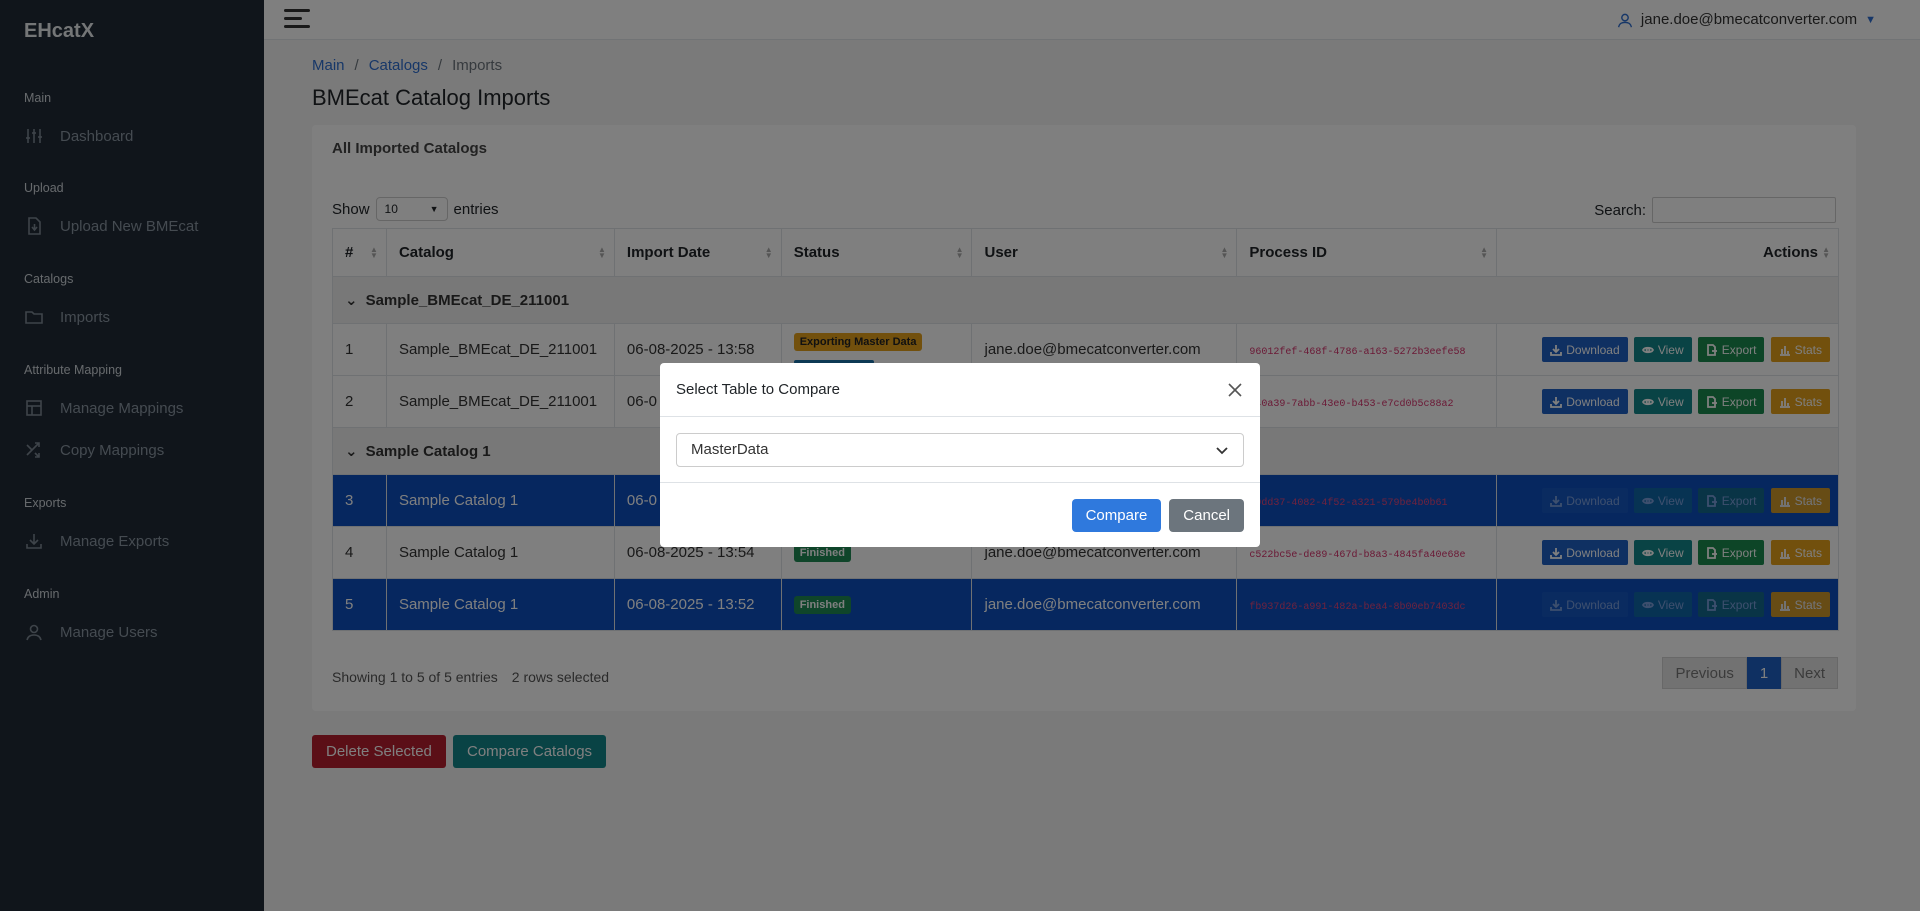  What do you see at coordinates (1116, 515) in the screenshot?
I see `compare-button: Compare` at bounding box center [1116, 515].